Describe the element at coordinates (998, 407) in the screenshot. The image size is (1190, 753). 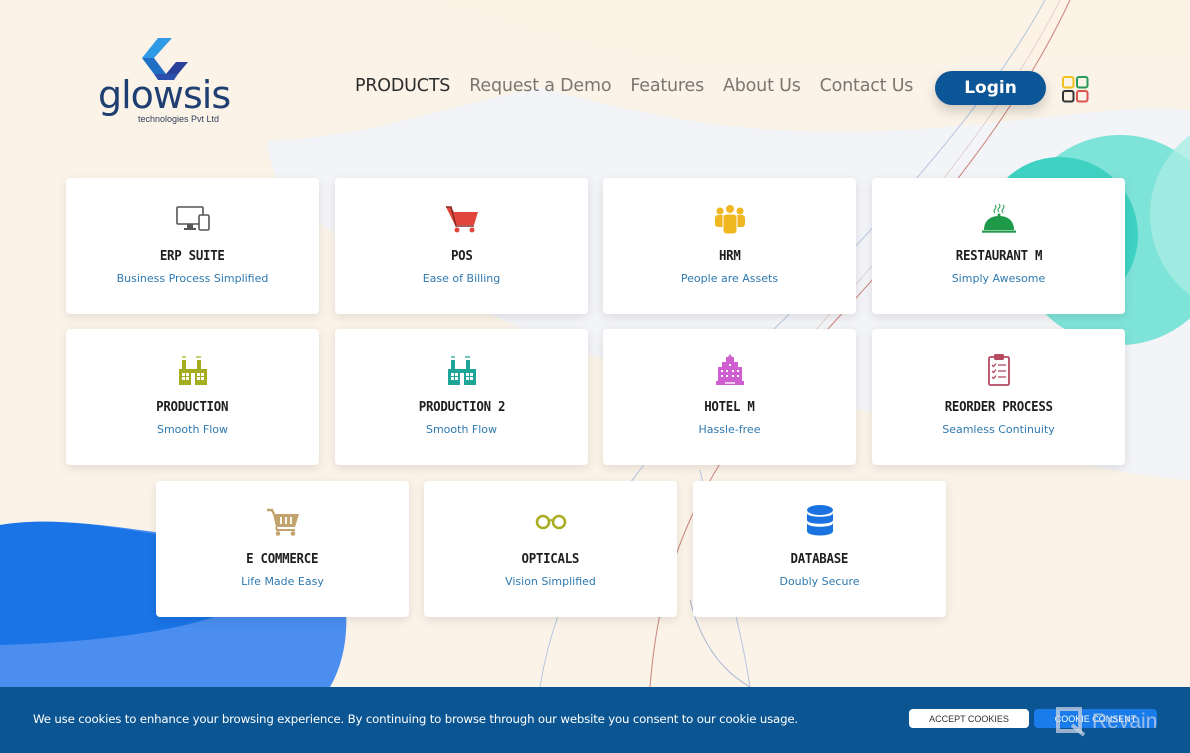
I see `product-title: REORDER PROCESS` at that location.